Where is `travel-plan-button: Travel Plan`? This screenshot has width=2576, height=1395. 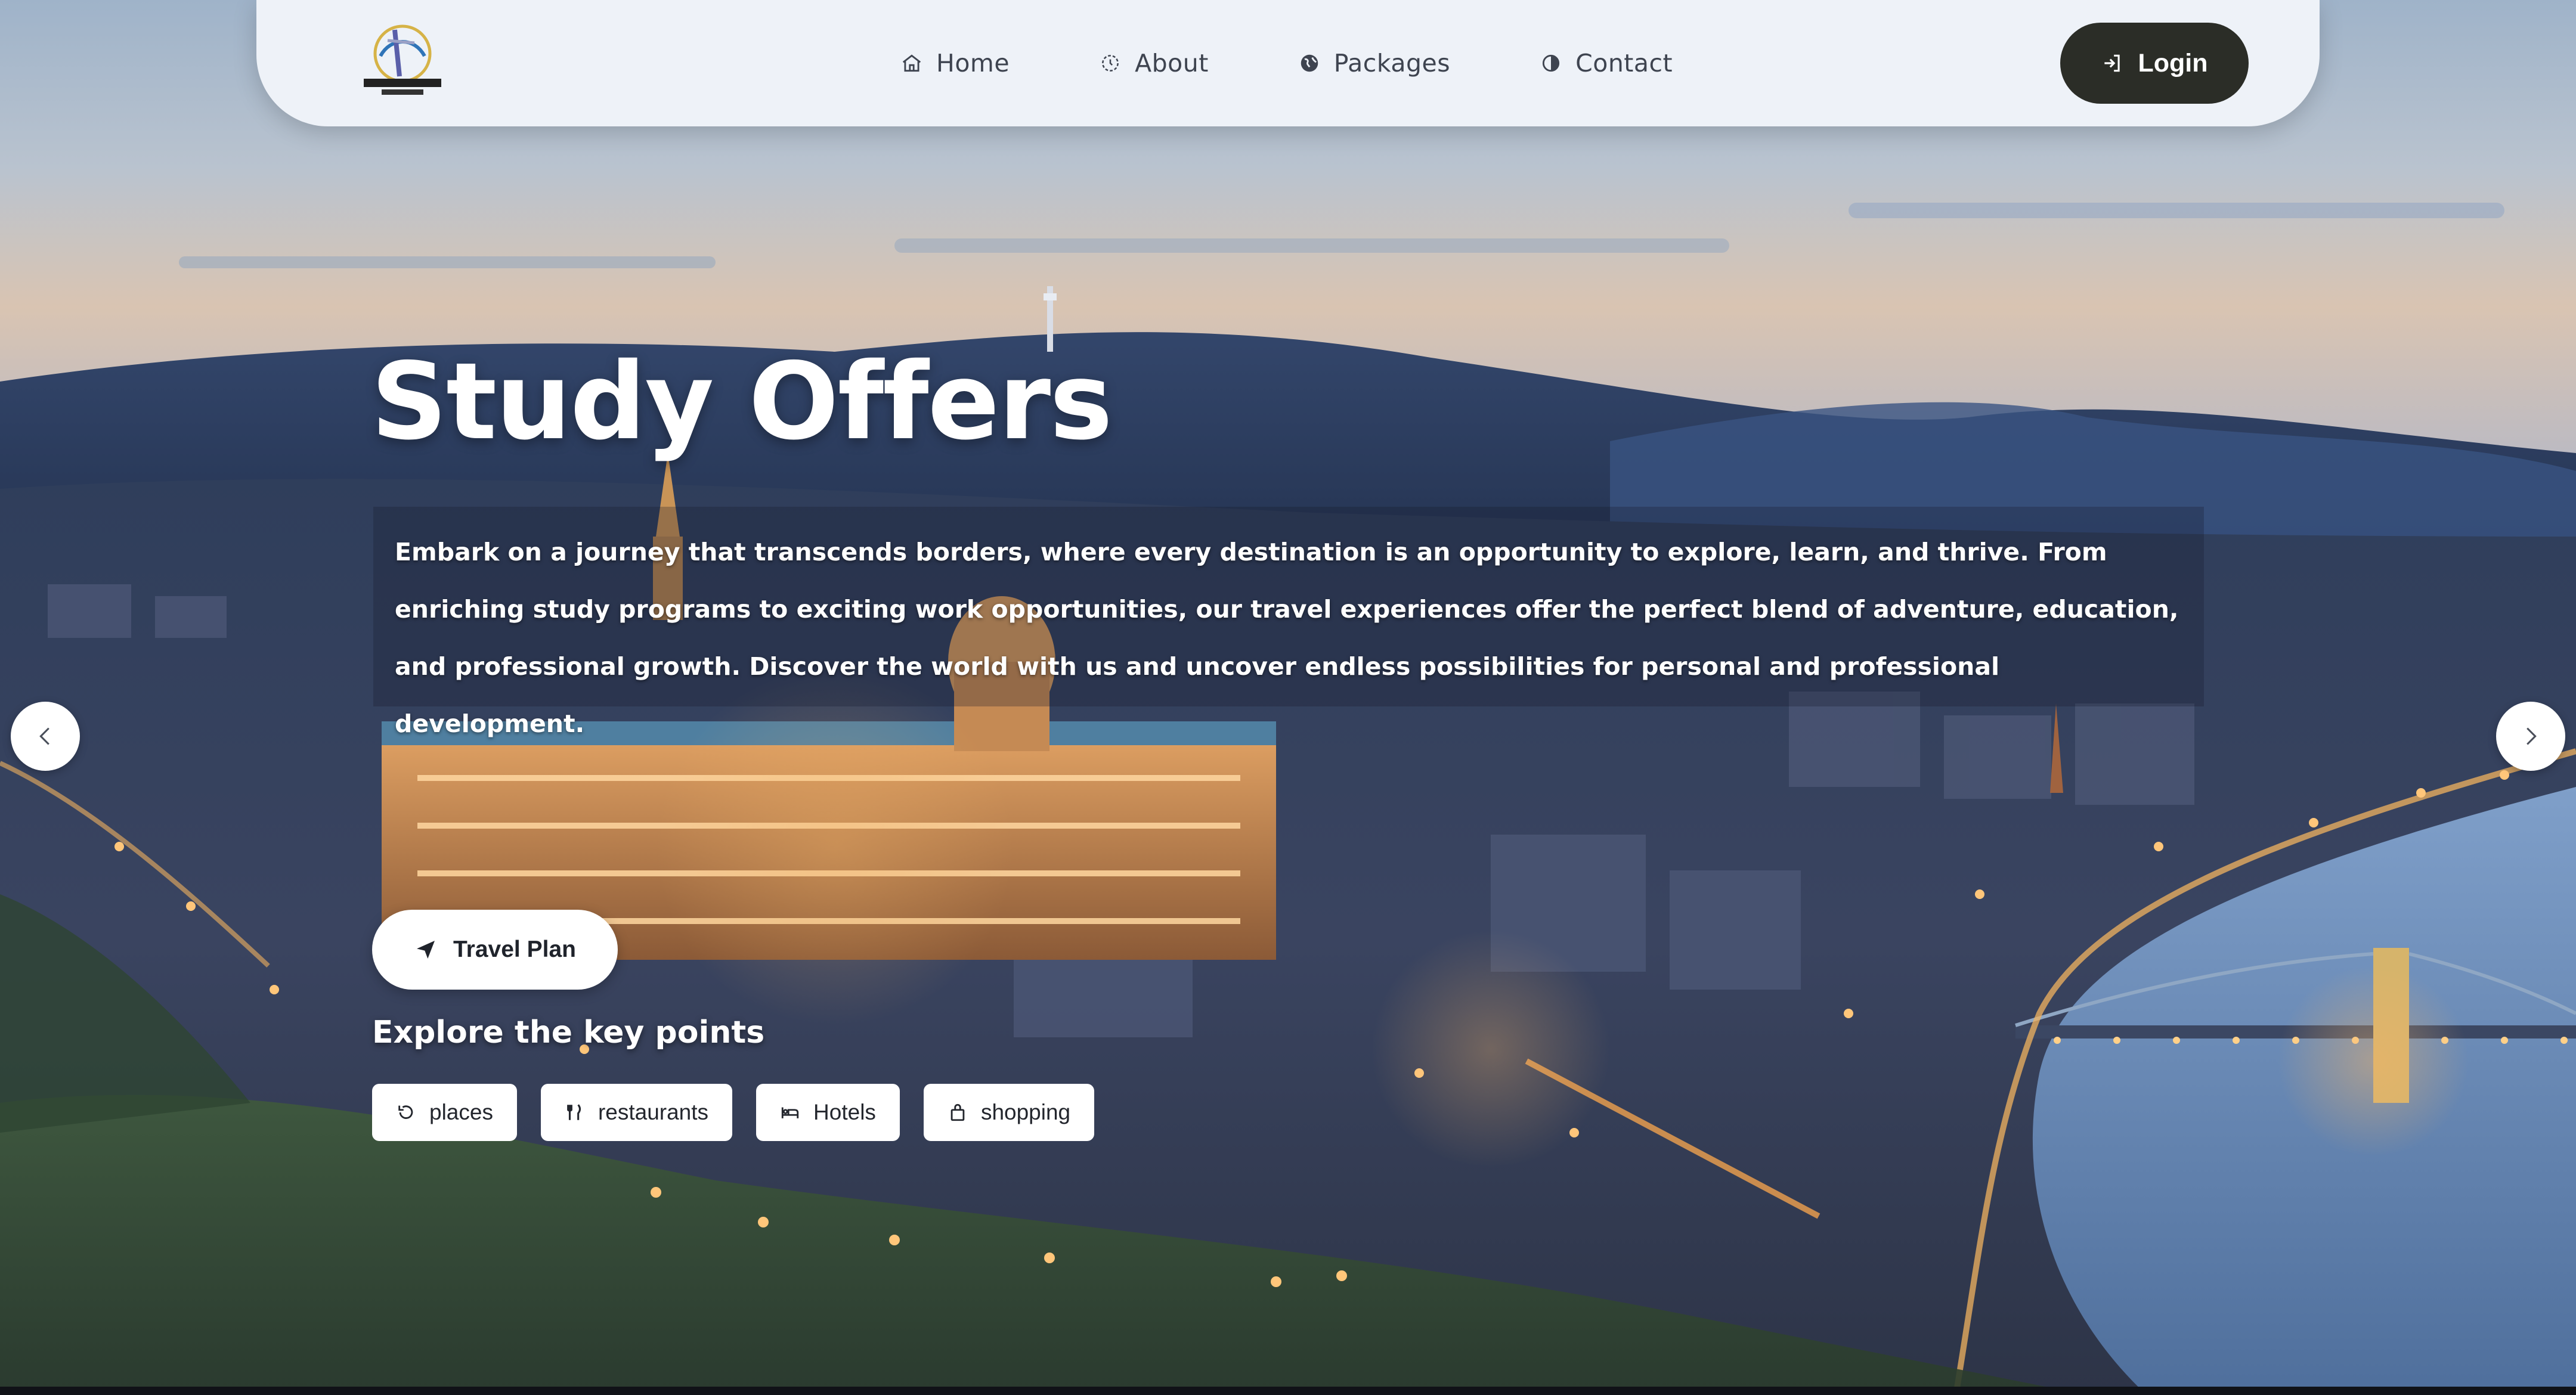 travel-plan-button: Travel Plan is located at coordinates (495, 950).